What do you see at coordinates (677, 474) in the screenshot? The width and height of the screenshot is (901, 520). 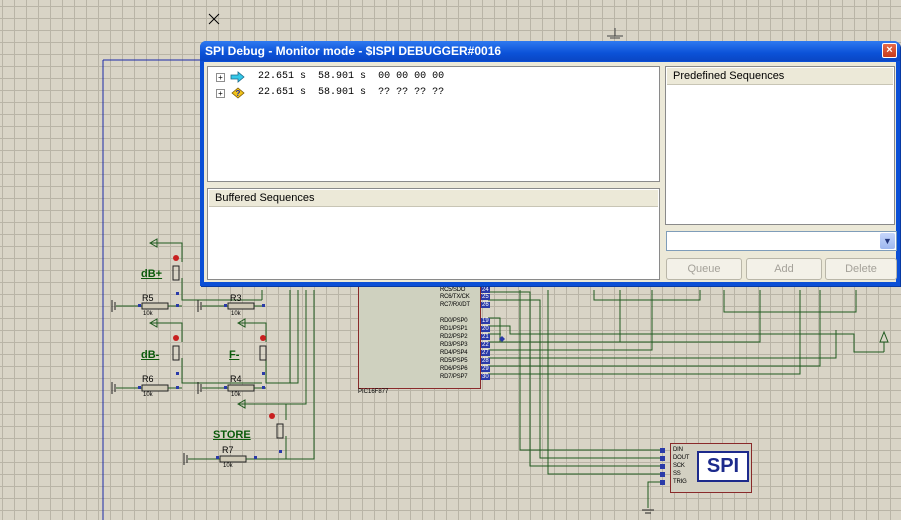 I see `spi-pin-label: SS` at bounding box center [677, 474].